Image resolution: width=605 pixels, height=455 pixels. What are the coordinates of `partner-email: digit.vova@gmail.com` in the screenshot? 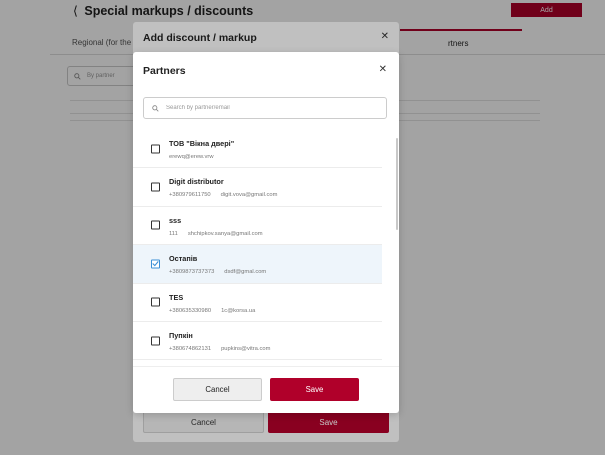 It's located at (249, 195).